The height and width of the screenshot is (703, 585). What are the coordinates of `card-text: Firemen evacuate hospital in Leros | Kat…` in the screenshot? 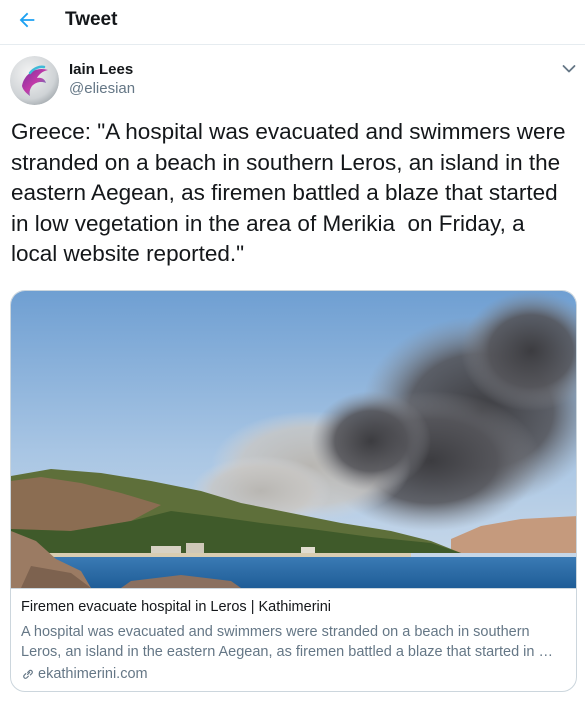 It's located at (293, 639).